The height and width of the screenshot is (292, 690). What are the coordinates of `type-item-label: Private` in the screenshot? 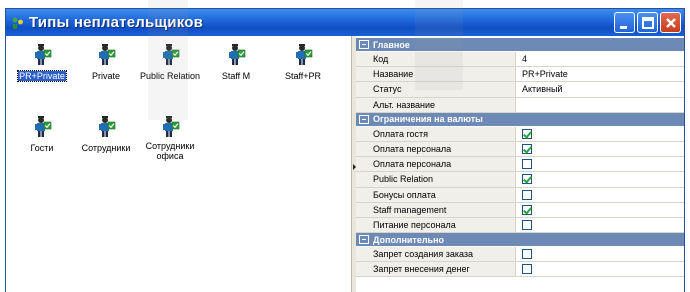 It's located at (105, 76).